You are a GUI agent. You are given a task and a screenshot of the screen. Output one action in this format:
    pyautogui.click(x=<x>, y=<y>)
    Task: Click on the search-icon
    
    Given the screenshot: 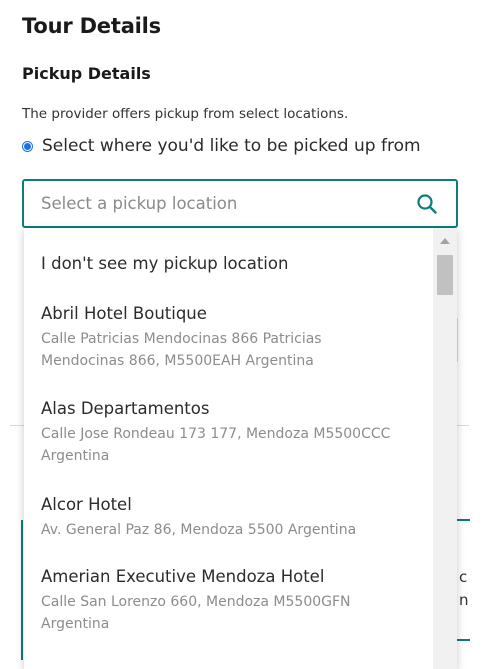 What is the action you would take?
    pyautogui.click(x=427, y=204)
    